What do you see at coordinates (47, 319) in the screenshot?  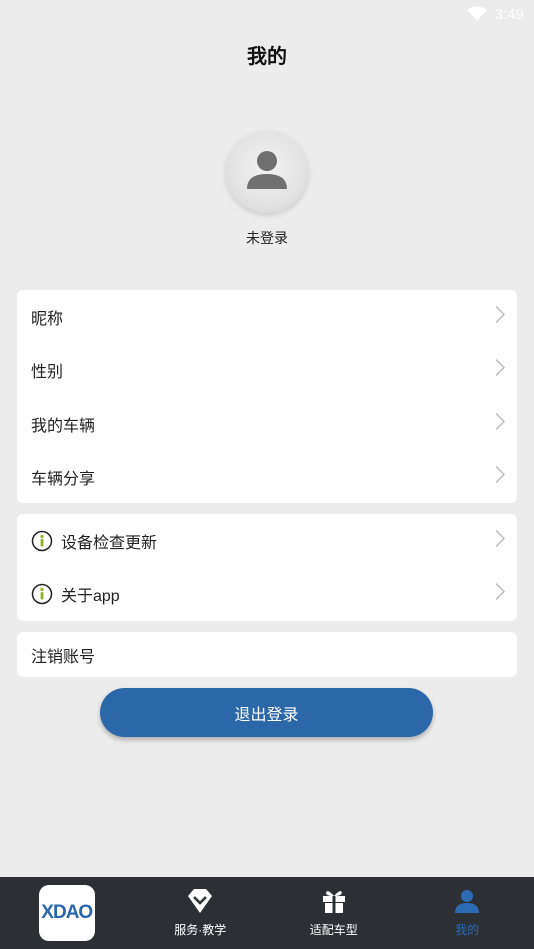 I see `nickname-label: 昵称` at bounding box center [47, 319].